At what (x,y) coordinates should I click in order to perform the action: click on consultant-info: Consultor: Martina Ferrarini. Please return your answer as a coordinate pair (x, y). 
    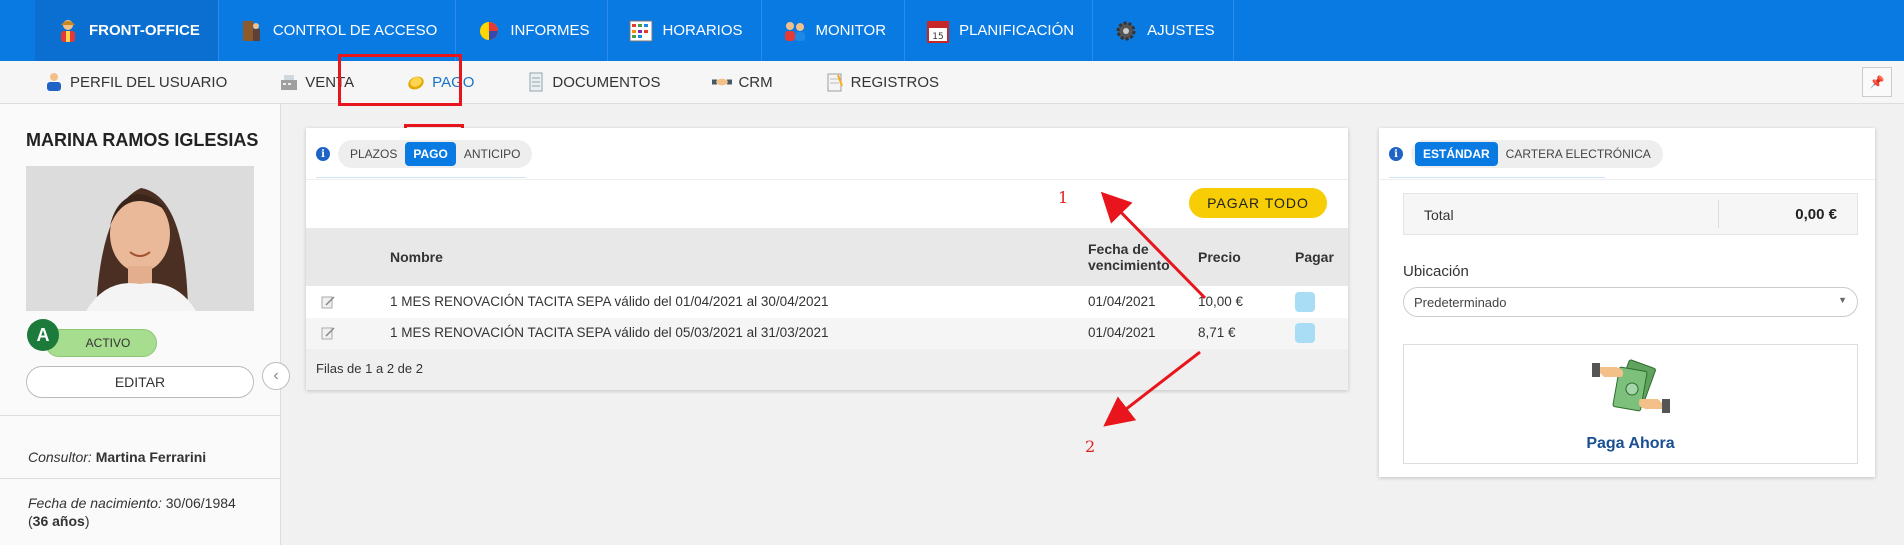
    Looking at the image, I should click on (117, 457).